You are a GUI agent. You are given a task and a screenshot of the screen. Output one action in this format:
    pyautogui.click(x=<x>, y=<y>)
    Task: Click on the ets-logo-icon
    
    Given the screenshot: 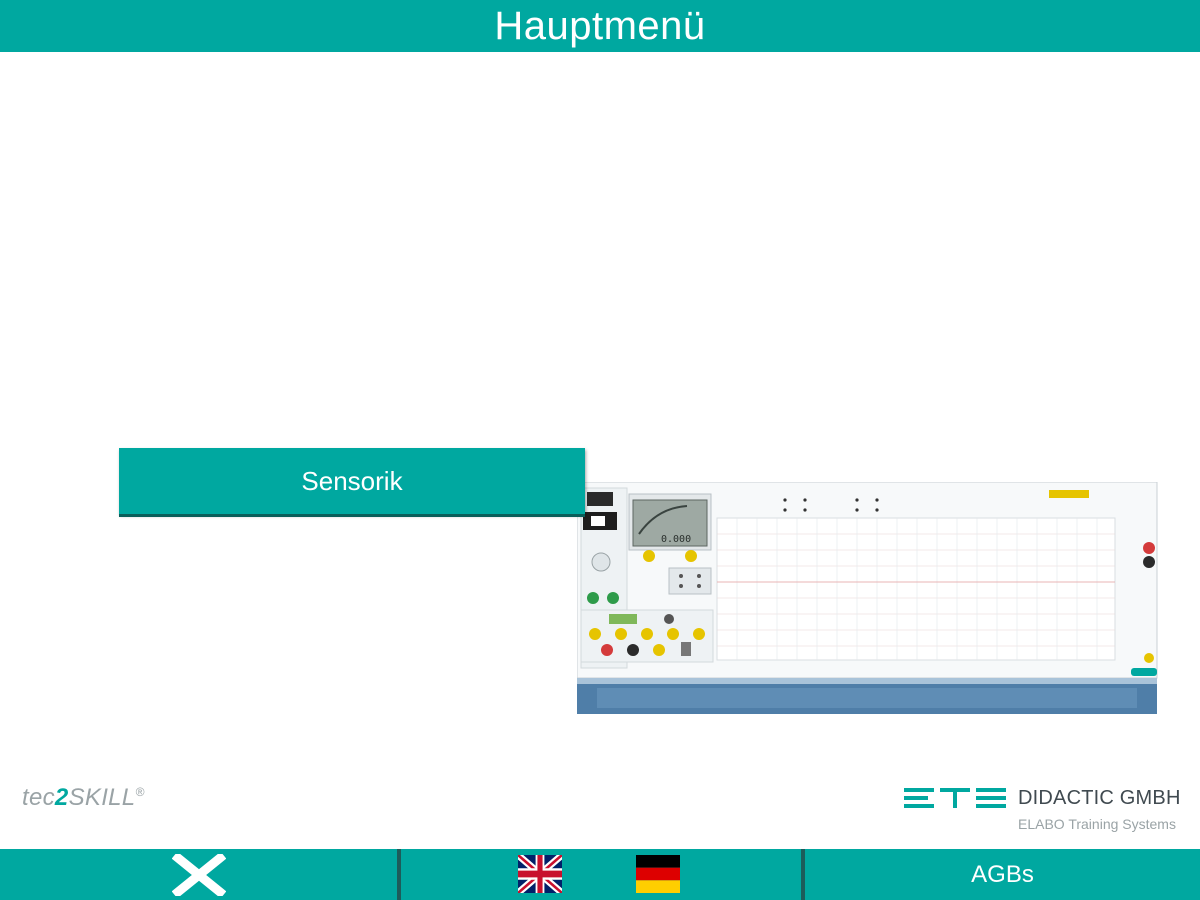 What is the action you would take?
    pyautogui.click(x=955, y=798)
    